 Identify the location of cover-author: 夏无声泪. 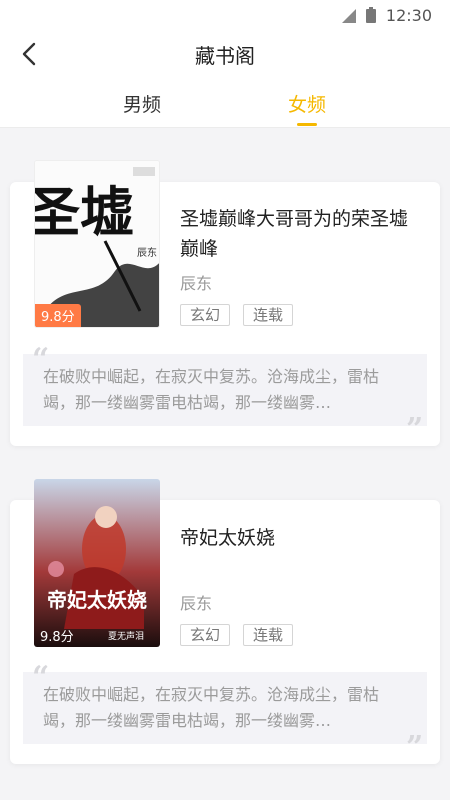
(126, 636).